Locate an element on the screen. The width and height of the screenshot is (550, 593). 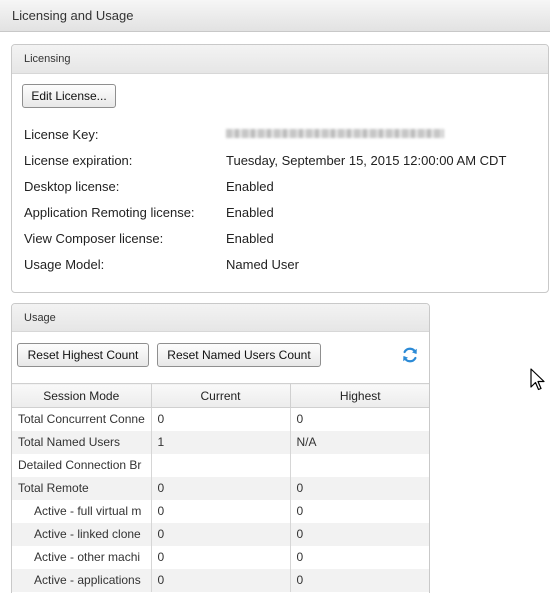
table-row: Total Concurrent Conne 0 0 is located at coordinates (220, 419).